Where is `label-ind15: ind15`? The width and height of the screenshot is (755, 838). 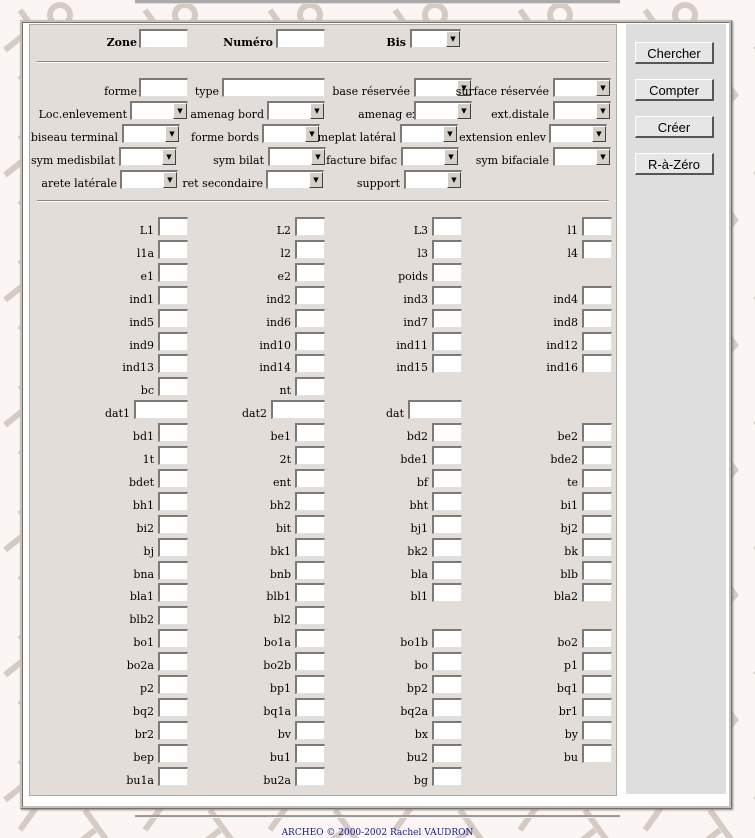 label-ind15: ind15 is located at coordinates (412, 368).